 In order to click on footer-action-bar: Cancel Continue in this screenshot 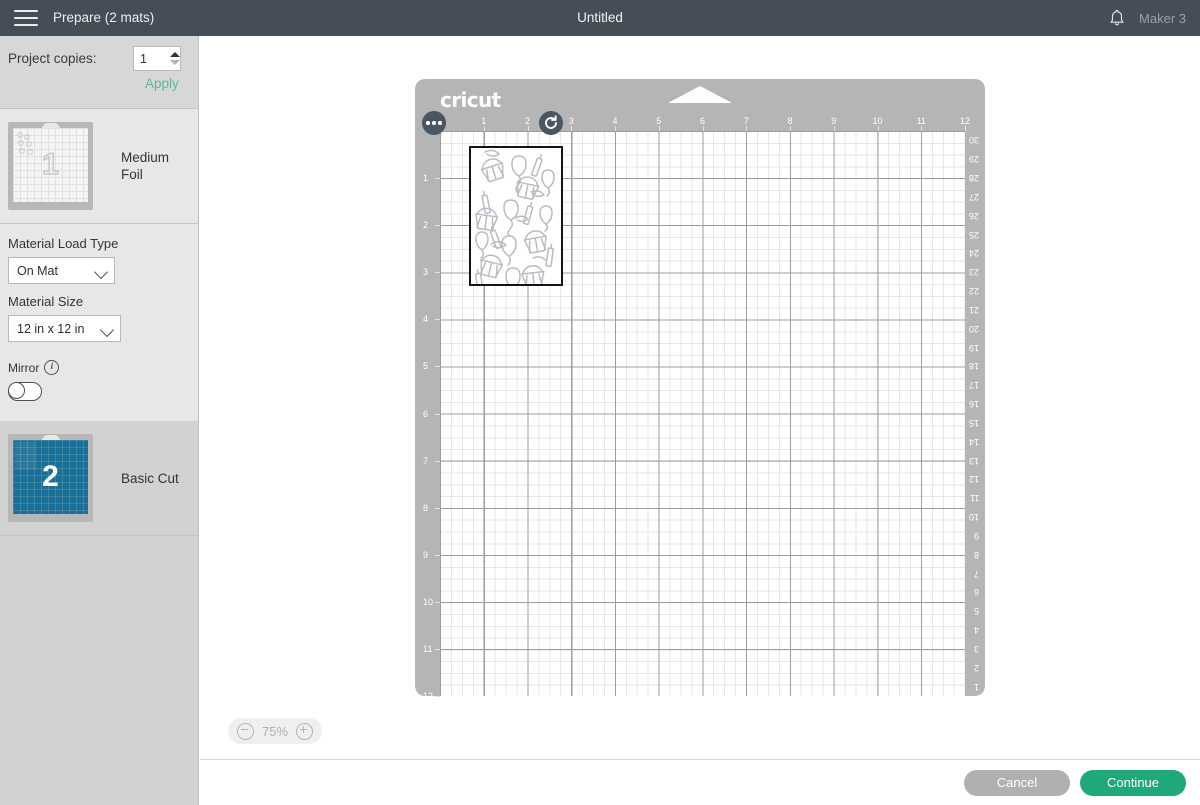, I will do `click(700, 782)`.